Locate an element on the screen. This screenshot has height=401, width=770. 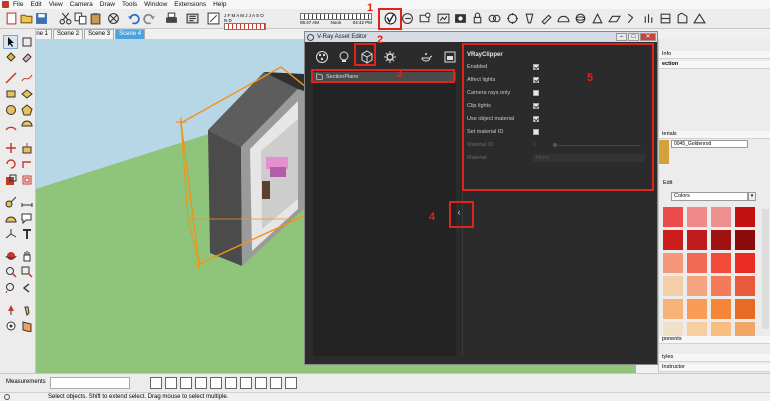
protractor-bottom-icon is located at coordinates (291, 383).